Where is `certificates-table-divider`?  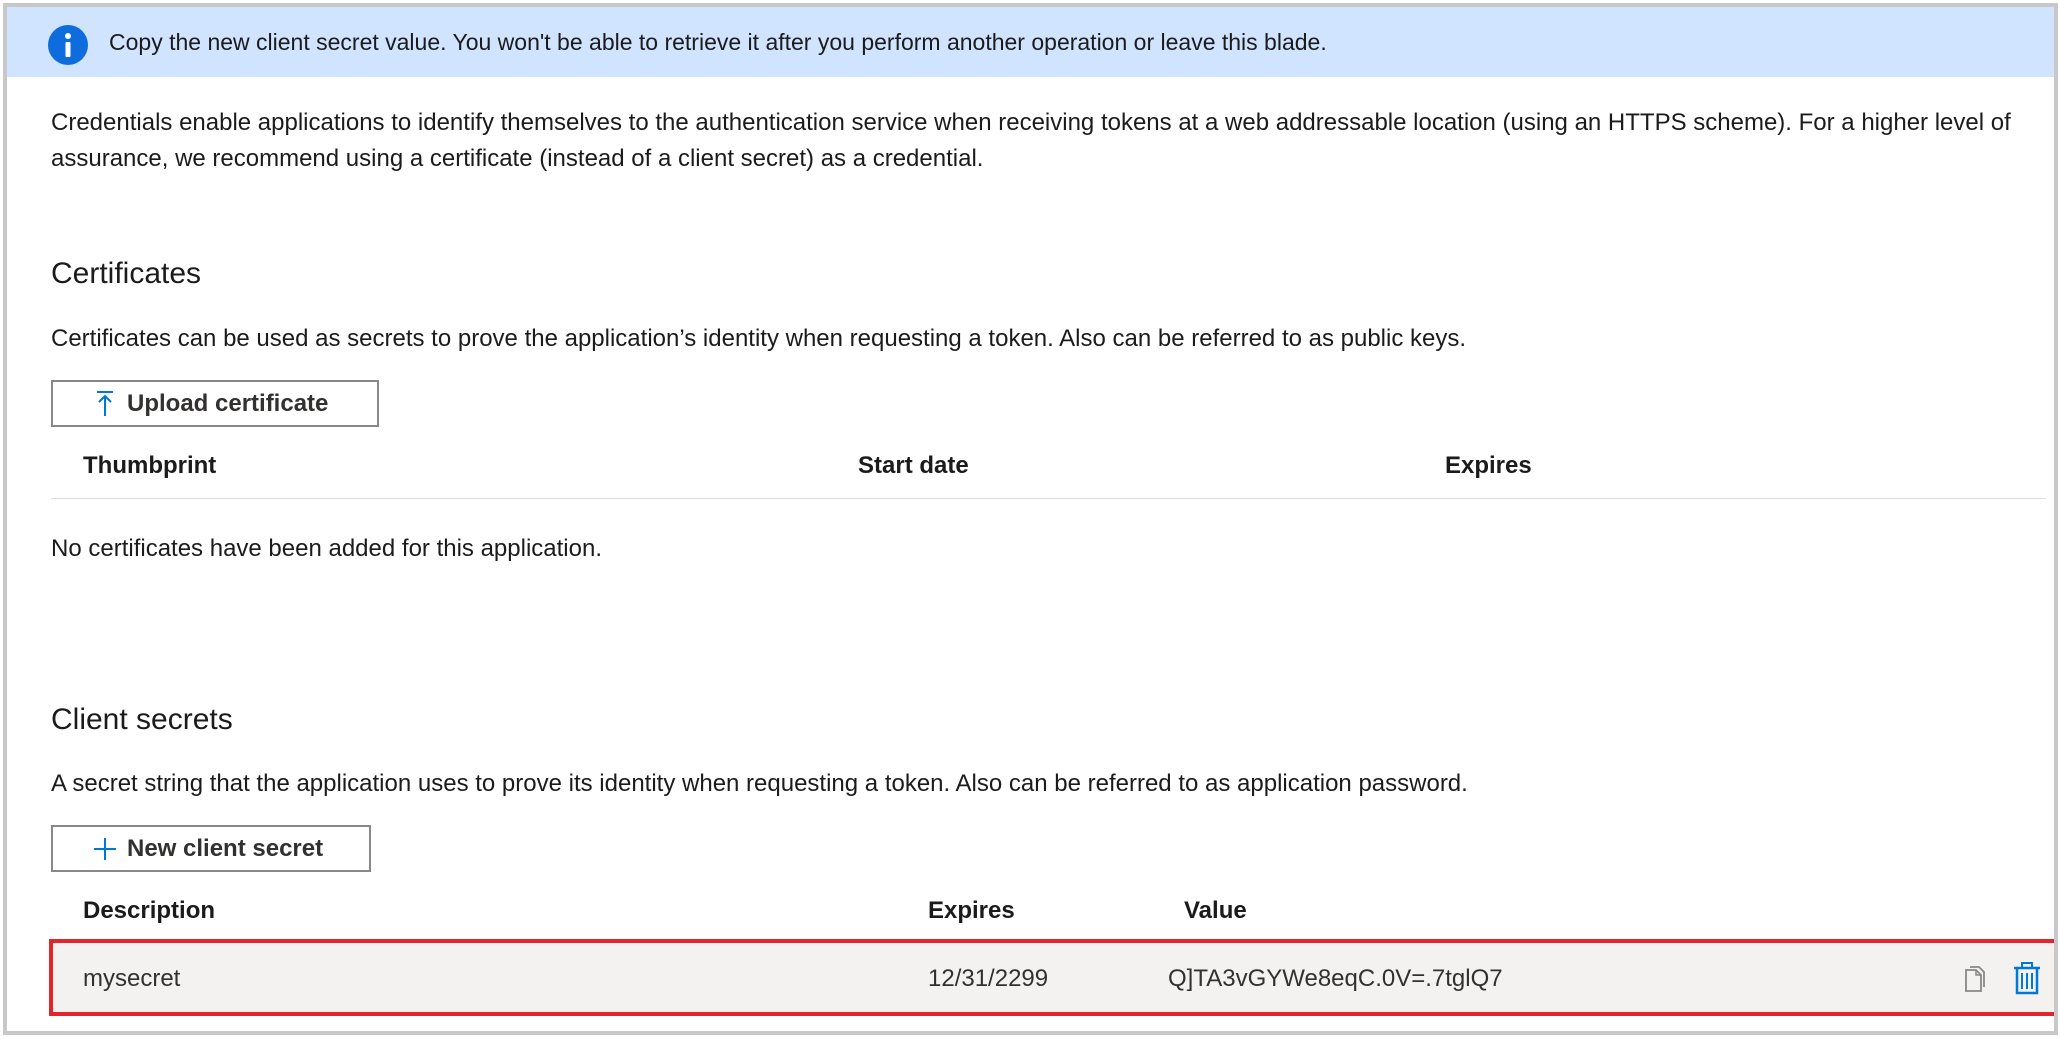
certificates-table-divider is located at coordinates (1048, 498).